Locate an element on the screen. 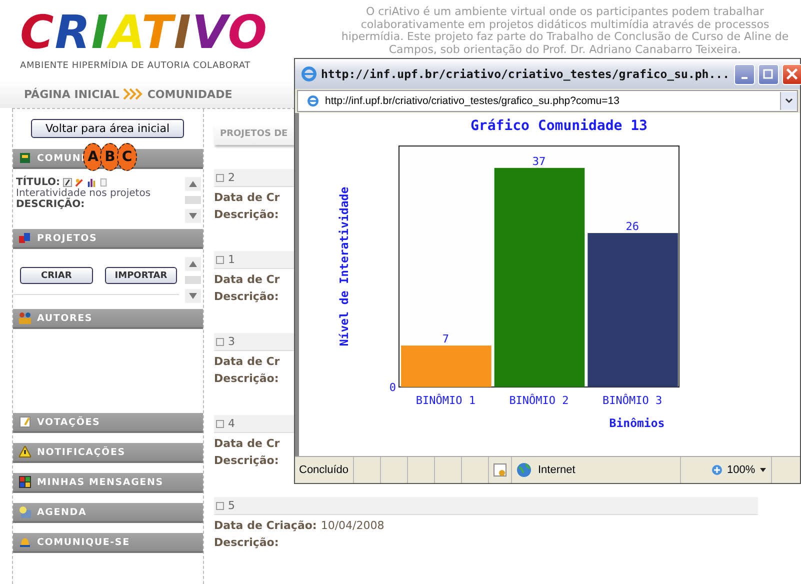 The image size is (801, 584). edit-icon is located at coordinates (79, 182).